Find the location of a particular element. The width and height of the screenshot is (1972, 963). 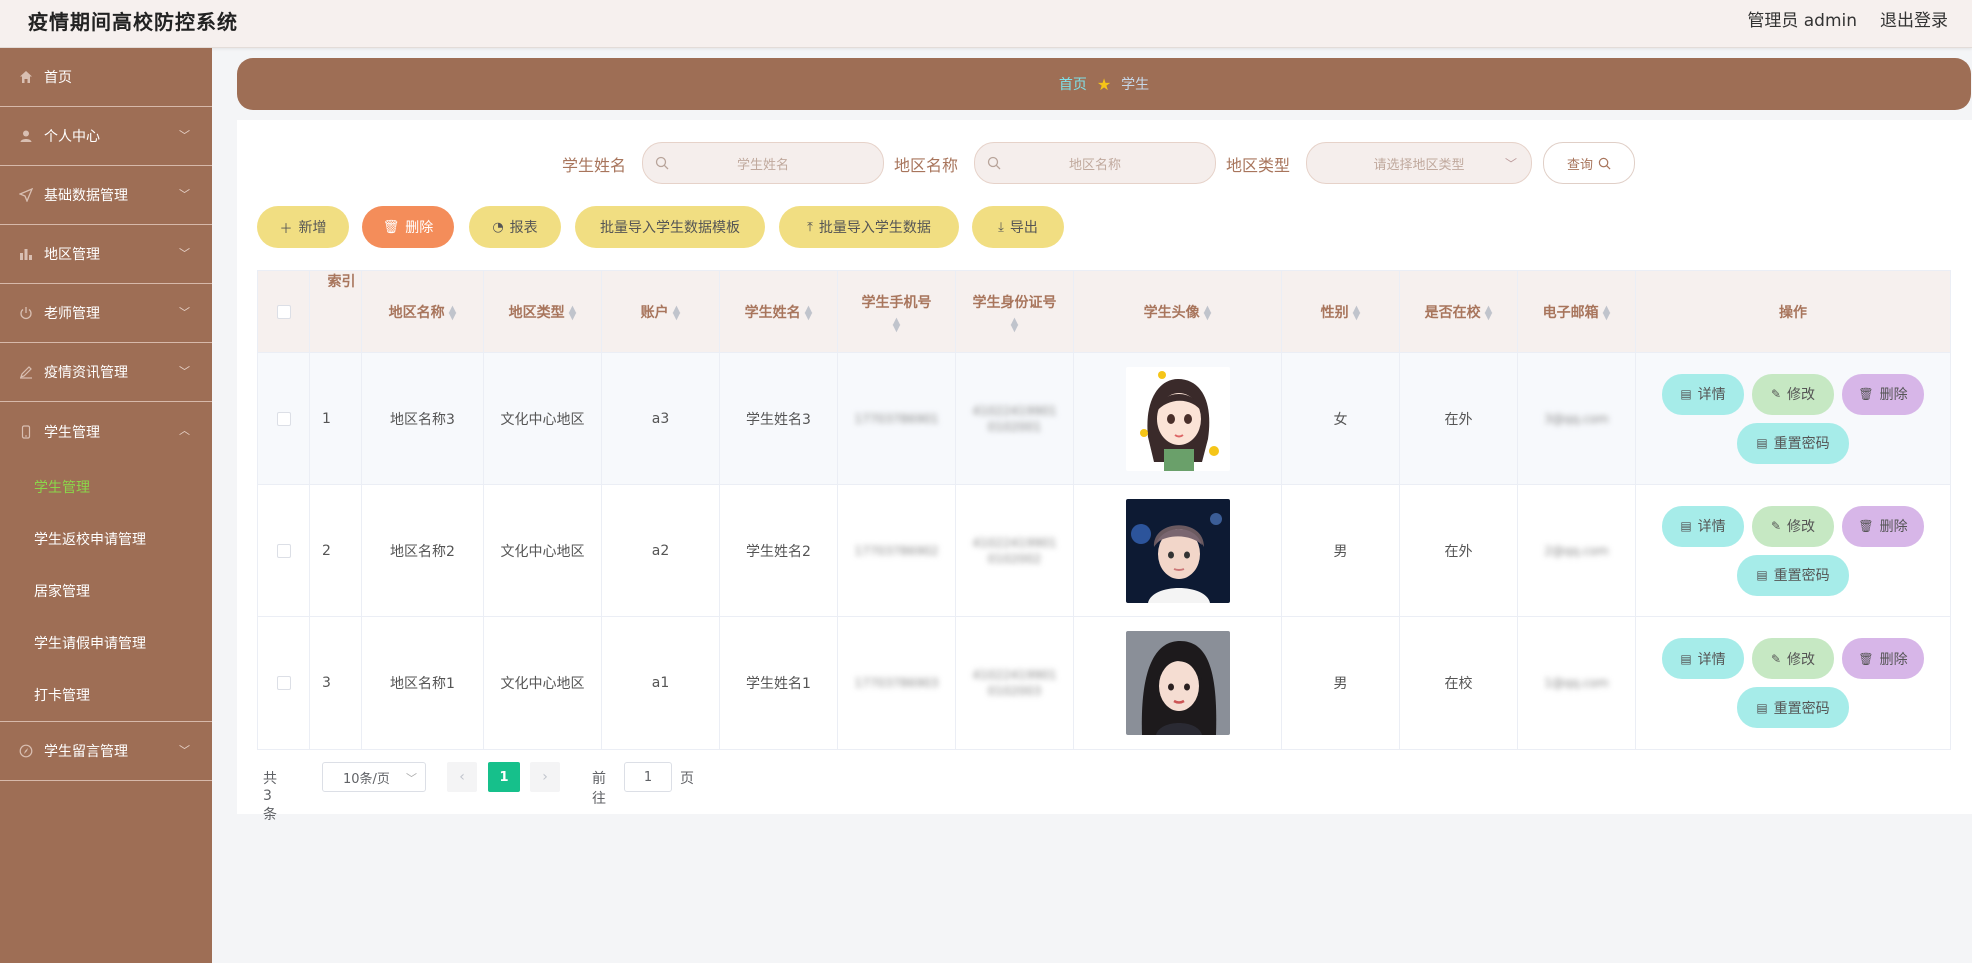

sidebar-sub-home-isolation: 居家管理 is located at coordinates (106, 591).